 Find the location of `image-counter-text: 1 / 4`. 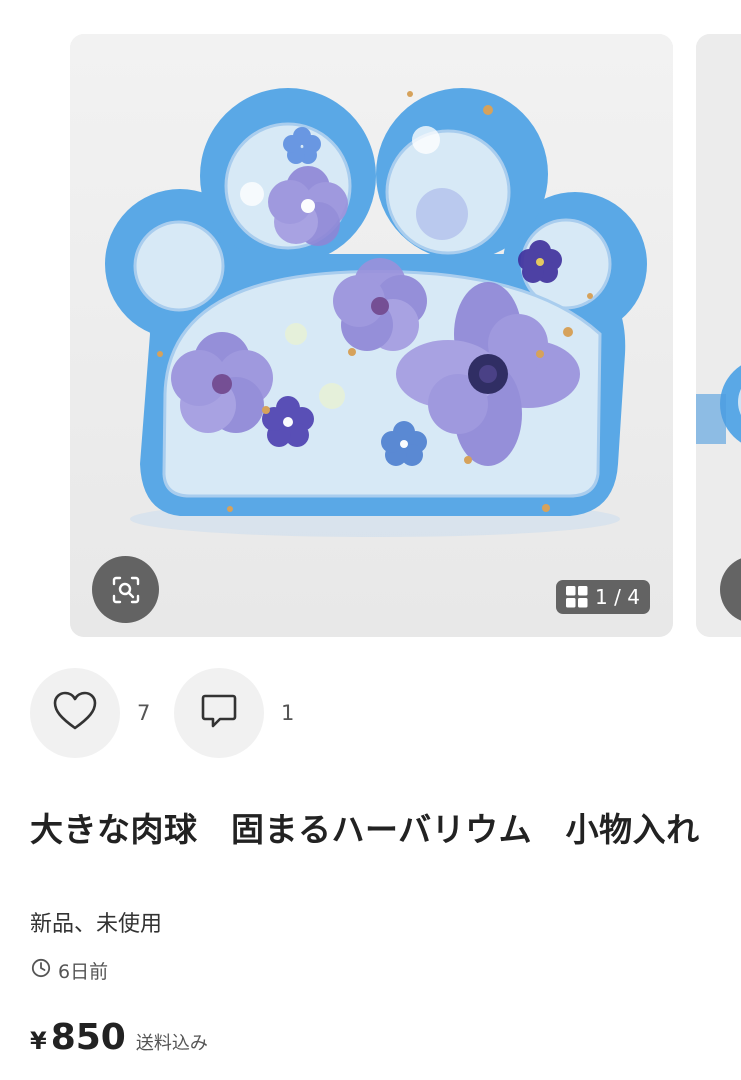

image-counter-text: 1 / 4 is located at coordinates (617, 597).